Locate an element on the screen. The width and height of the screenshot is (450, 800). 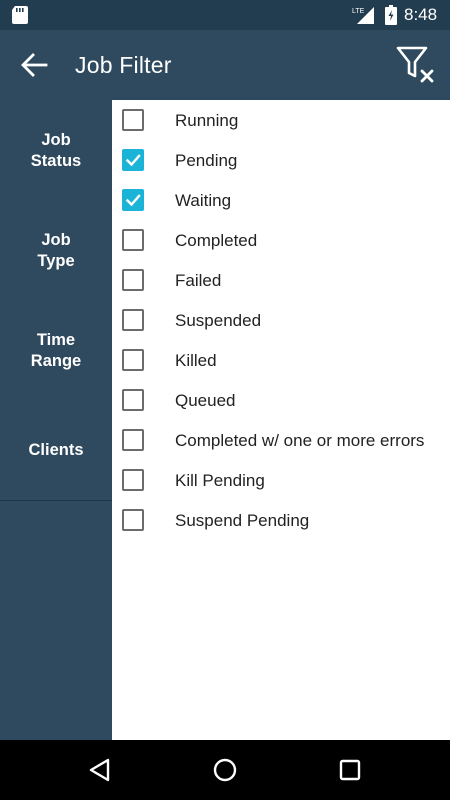
recents-square-icon is located at coordinates (350, 770).